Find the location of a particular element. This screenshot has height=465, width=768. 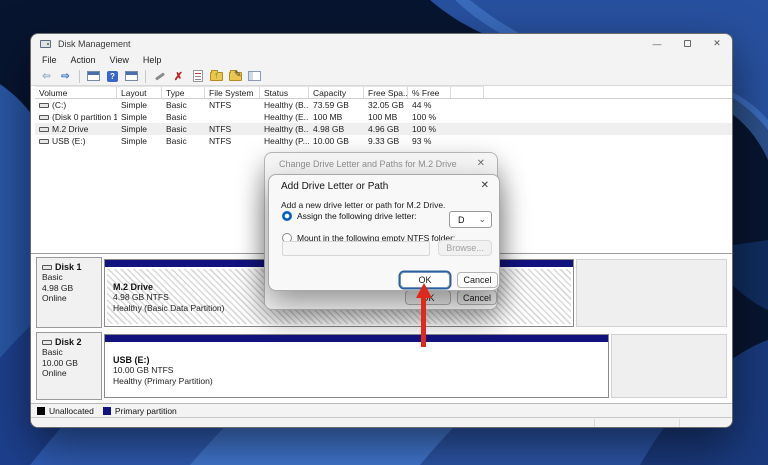

mount-path-input is located at coordinates (356, 248).